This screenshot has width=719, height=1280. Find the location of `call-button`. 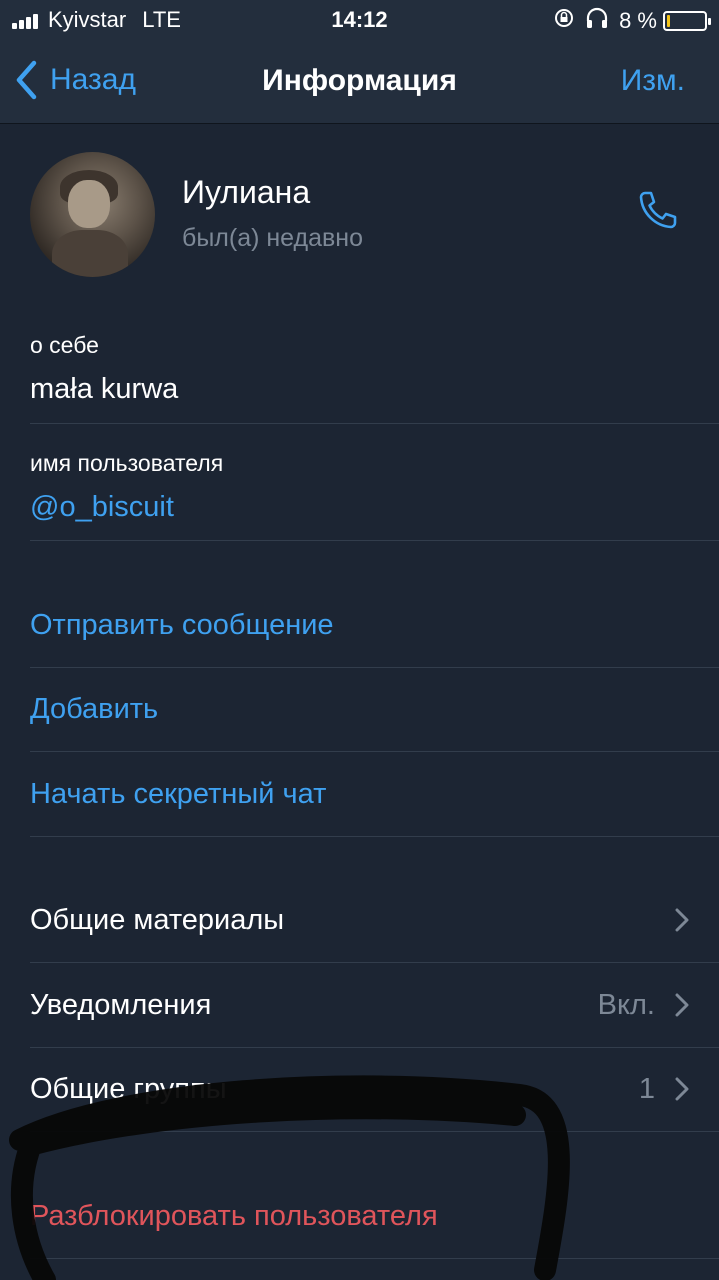

call-button is located at coordinates (658, 212).